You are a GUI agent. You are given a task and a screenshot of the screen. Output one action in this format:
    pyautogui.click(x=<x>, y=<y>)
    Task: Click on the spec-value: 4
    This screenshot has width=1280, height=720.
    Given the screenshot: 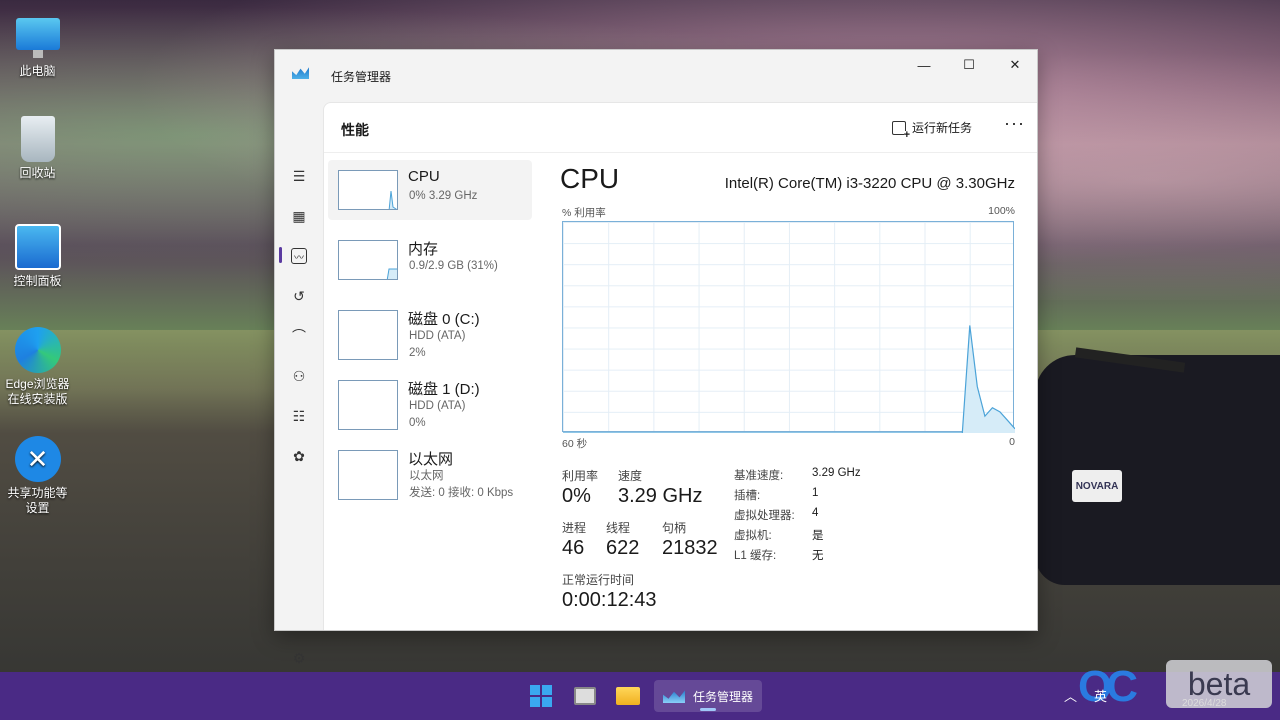 What is the action you would take?
    pyautogui.click(x=815, y=513)
    